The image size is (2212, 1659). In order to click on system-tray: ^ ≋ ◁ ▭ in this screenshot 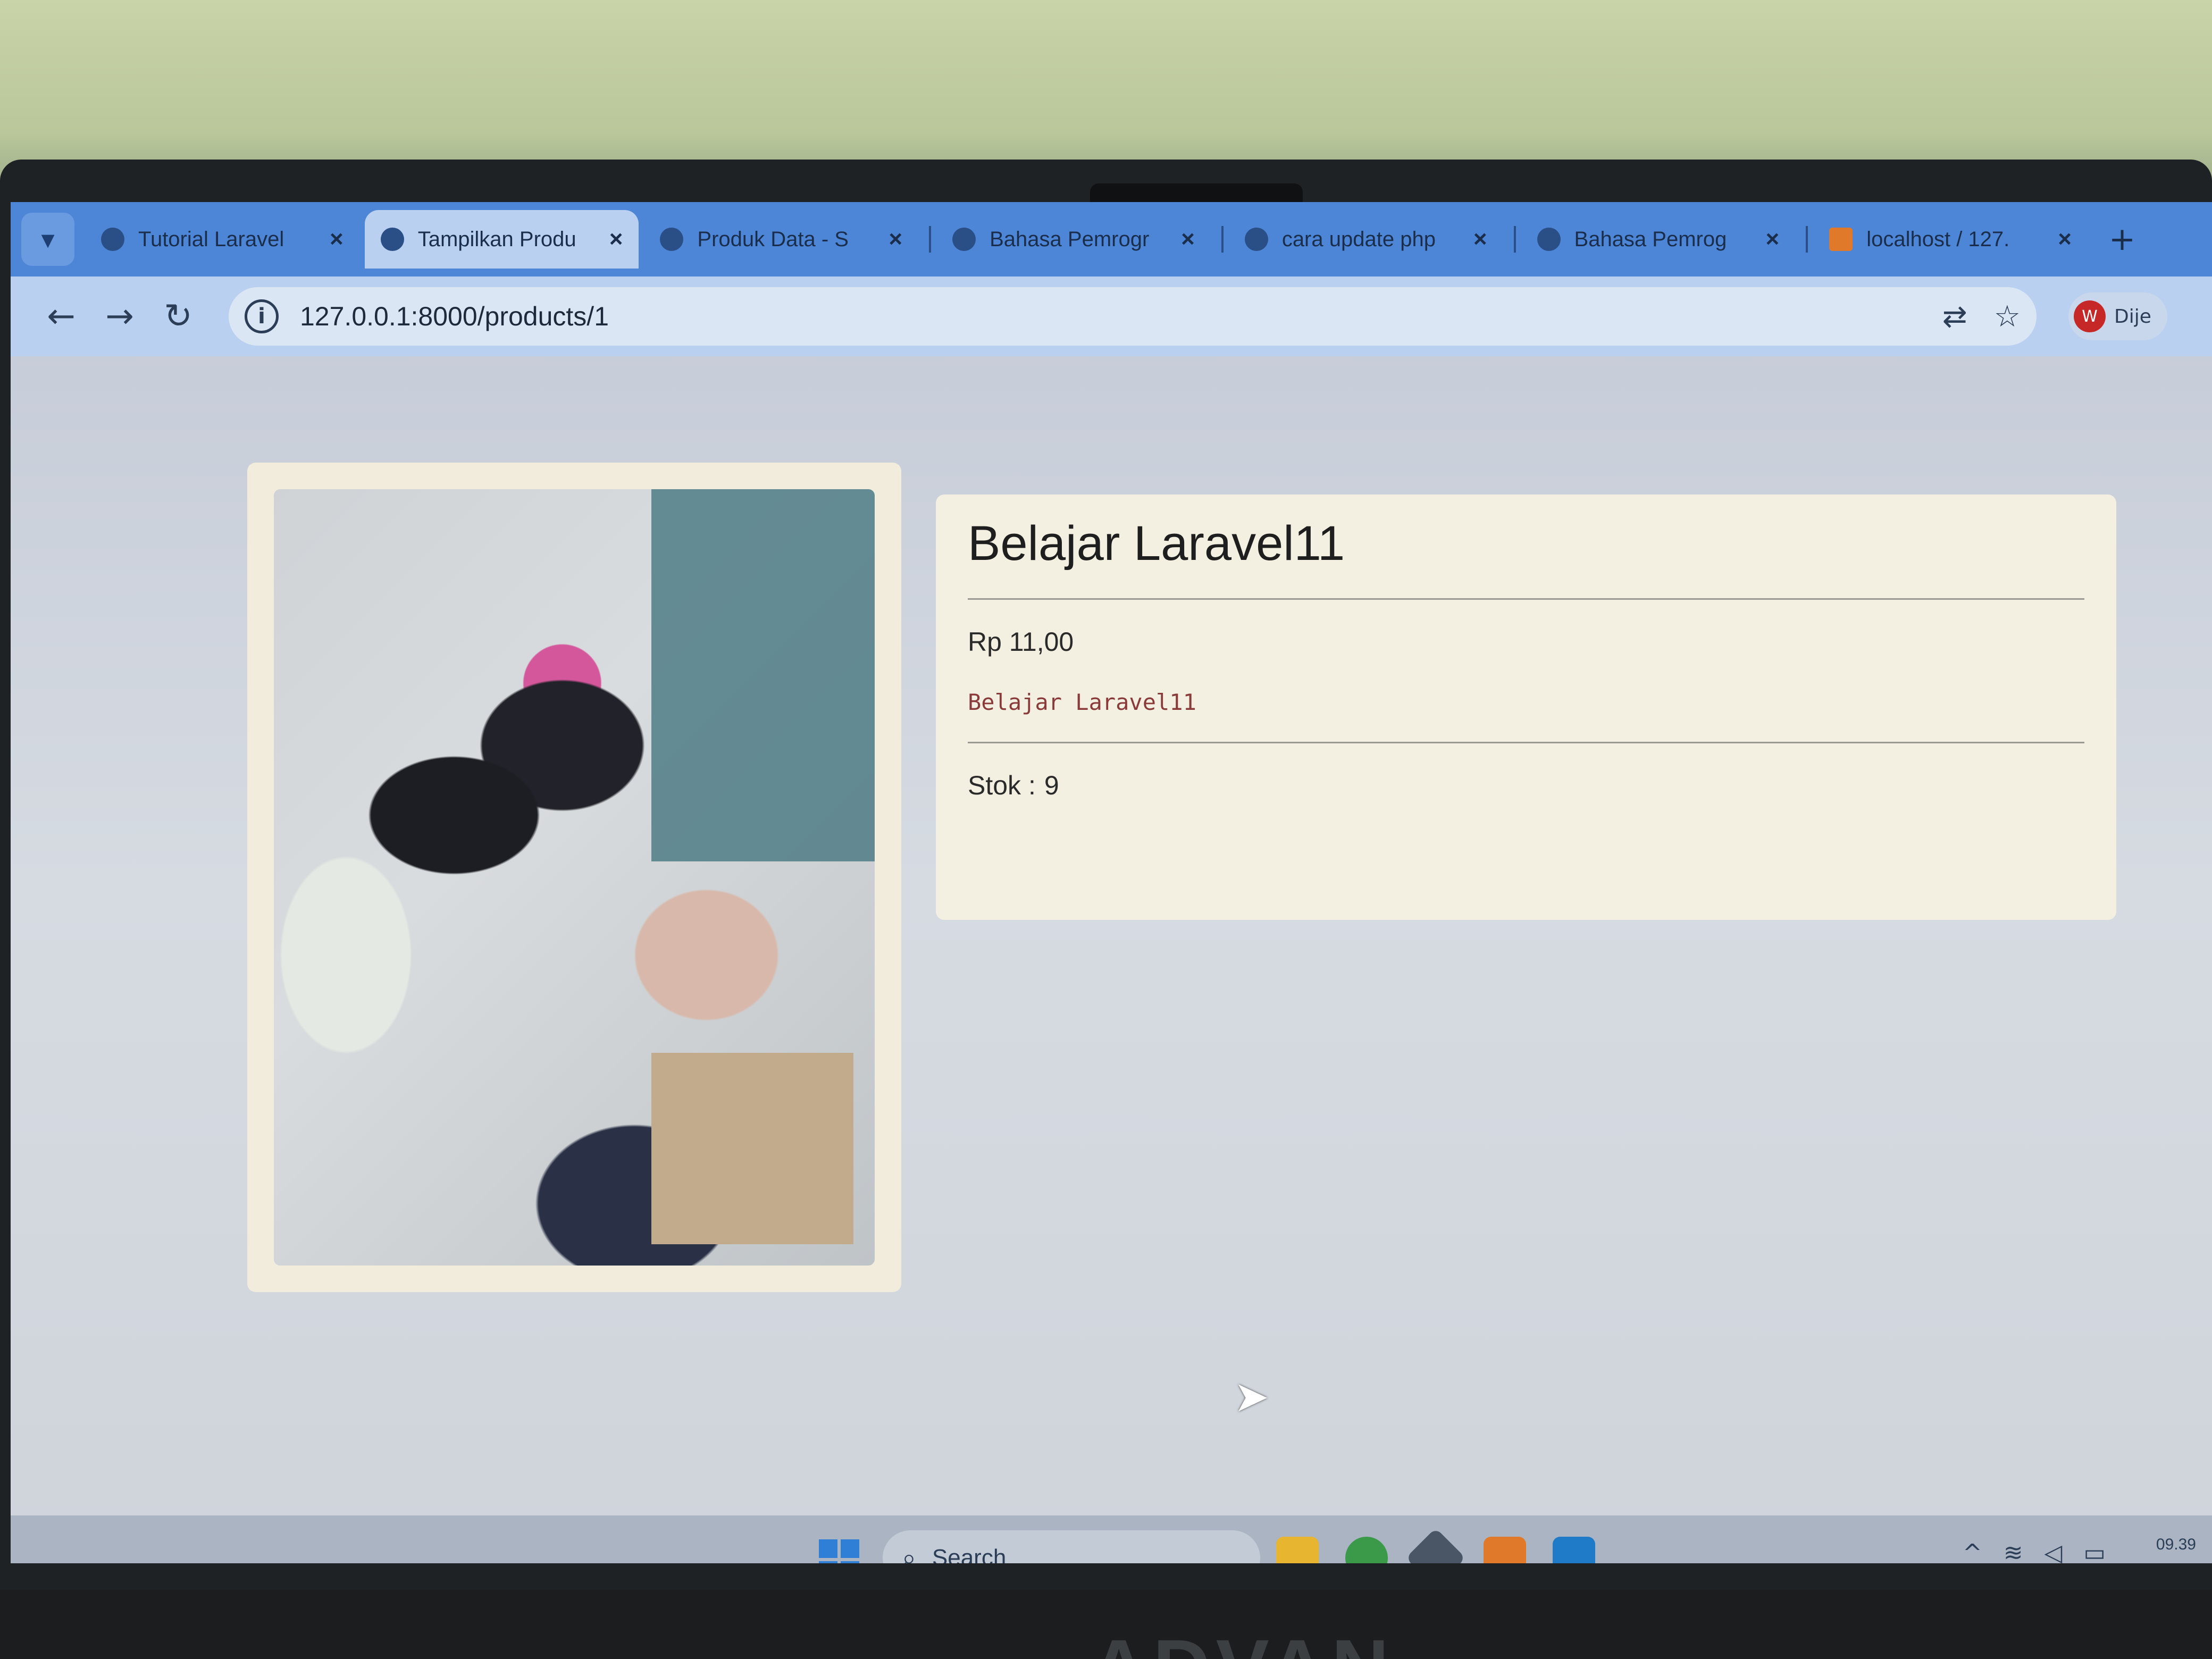, I will do `click(2034, 1551)`.